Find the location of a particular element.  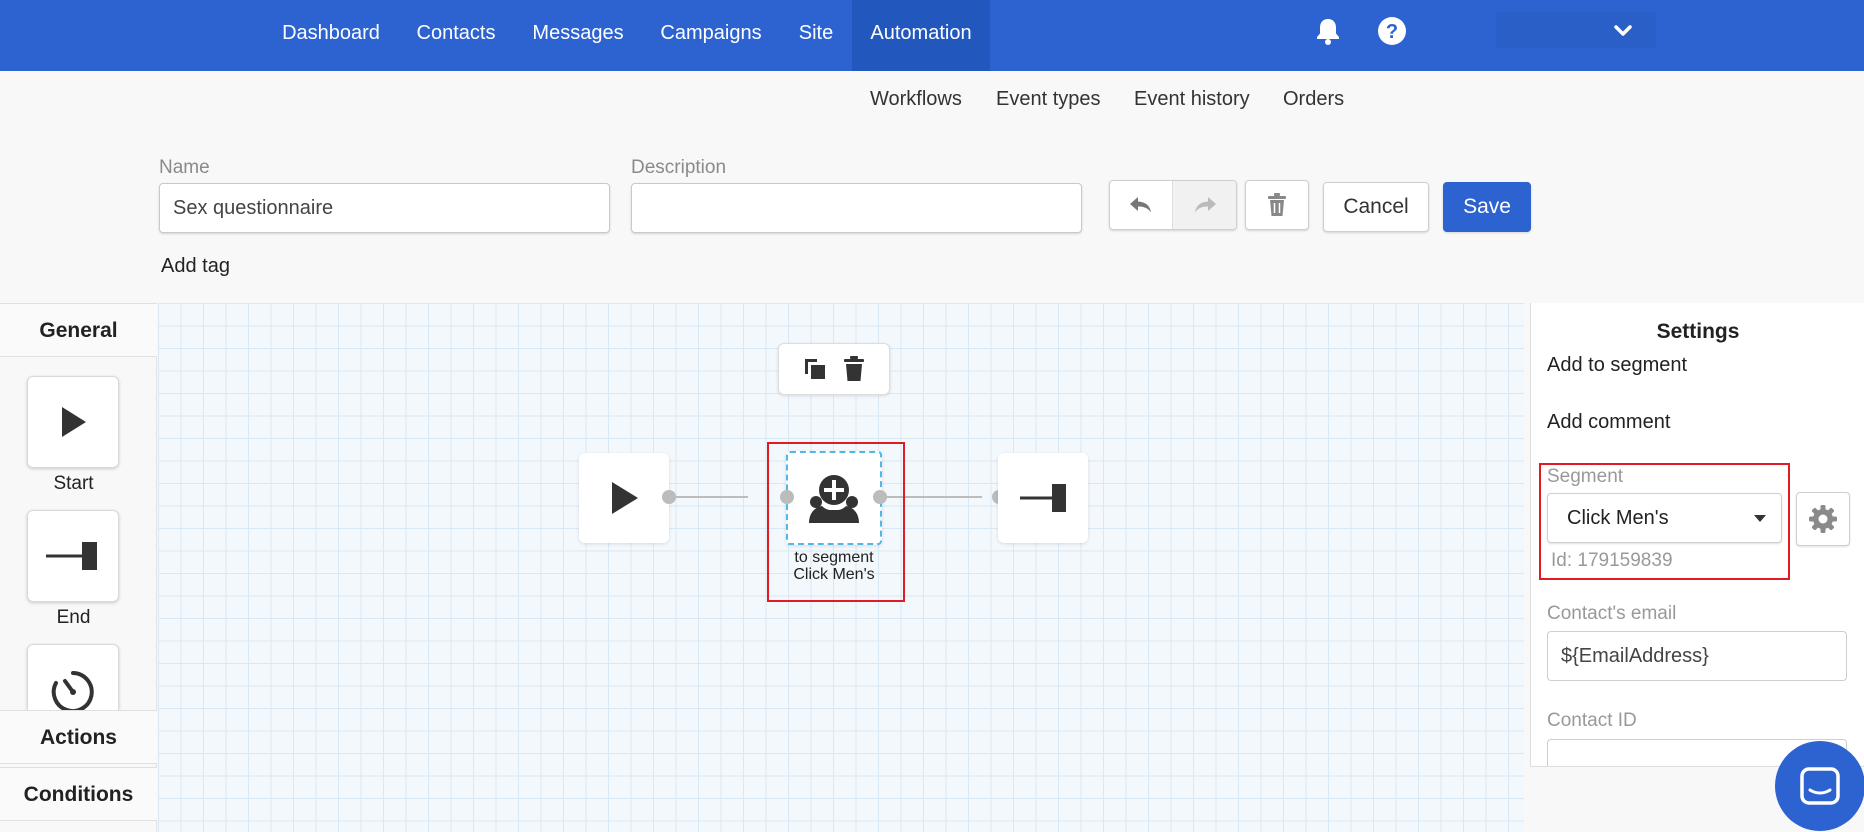

help-icon: ? is located at coordinates (1392, 33).